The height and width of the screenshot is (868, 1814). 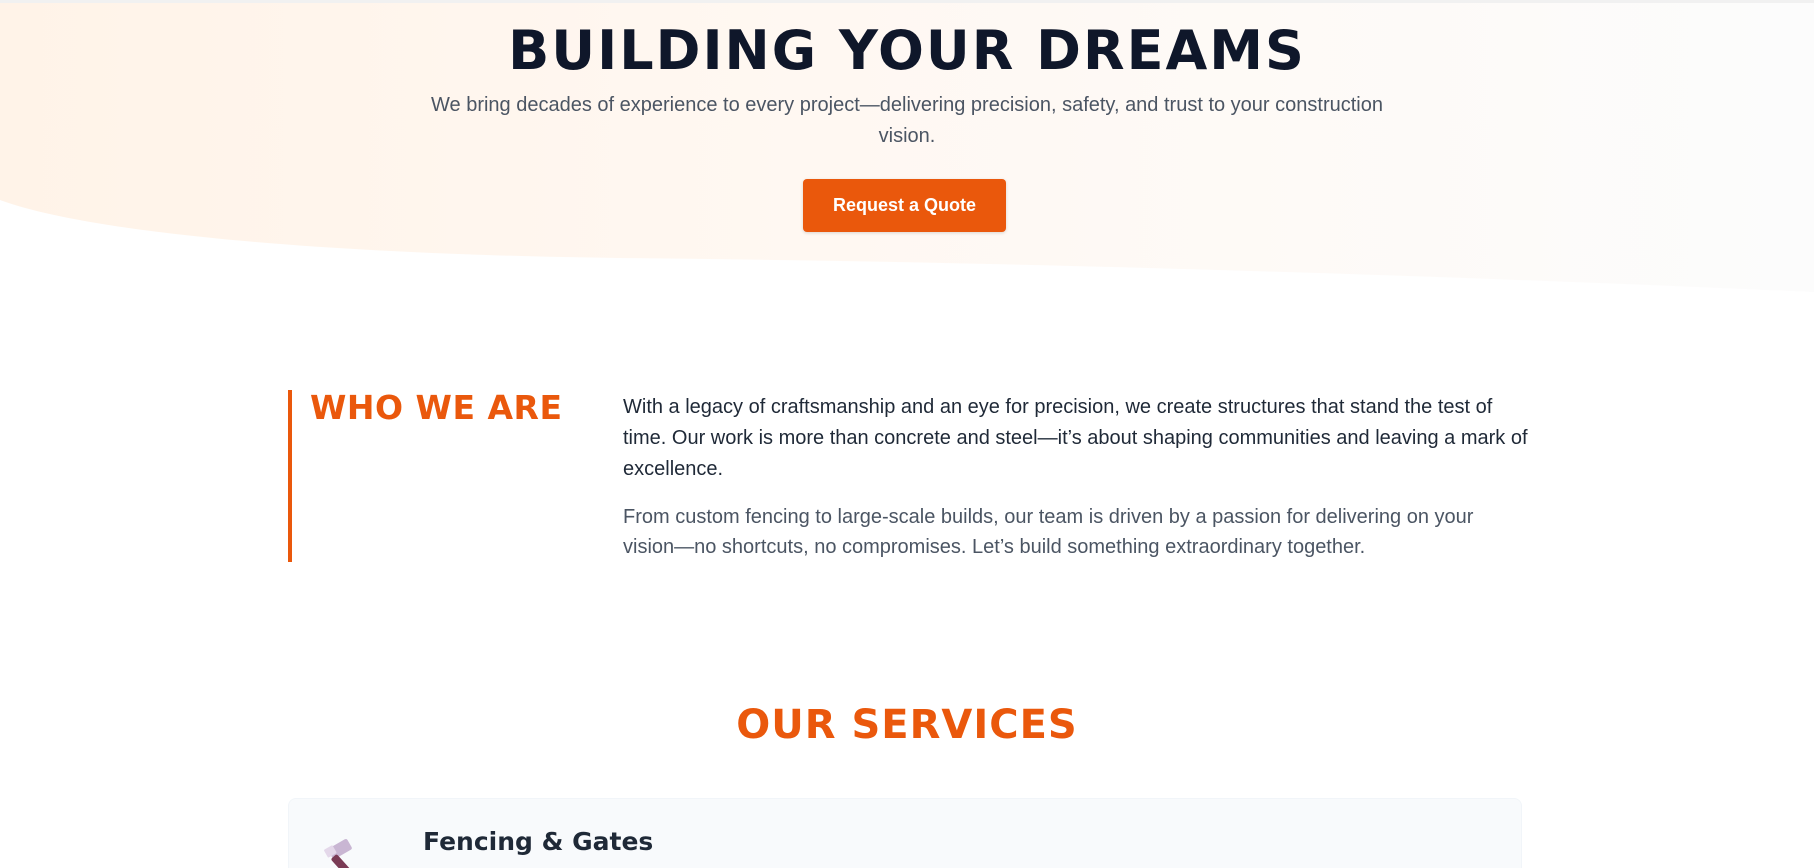 I want to click on services-heading: OUR SERVICES, so click(x=907, y=725).